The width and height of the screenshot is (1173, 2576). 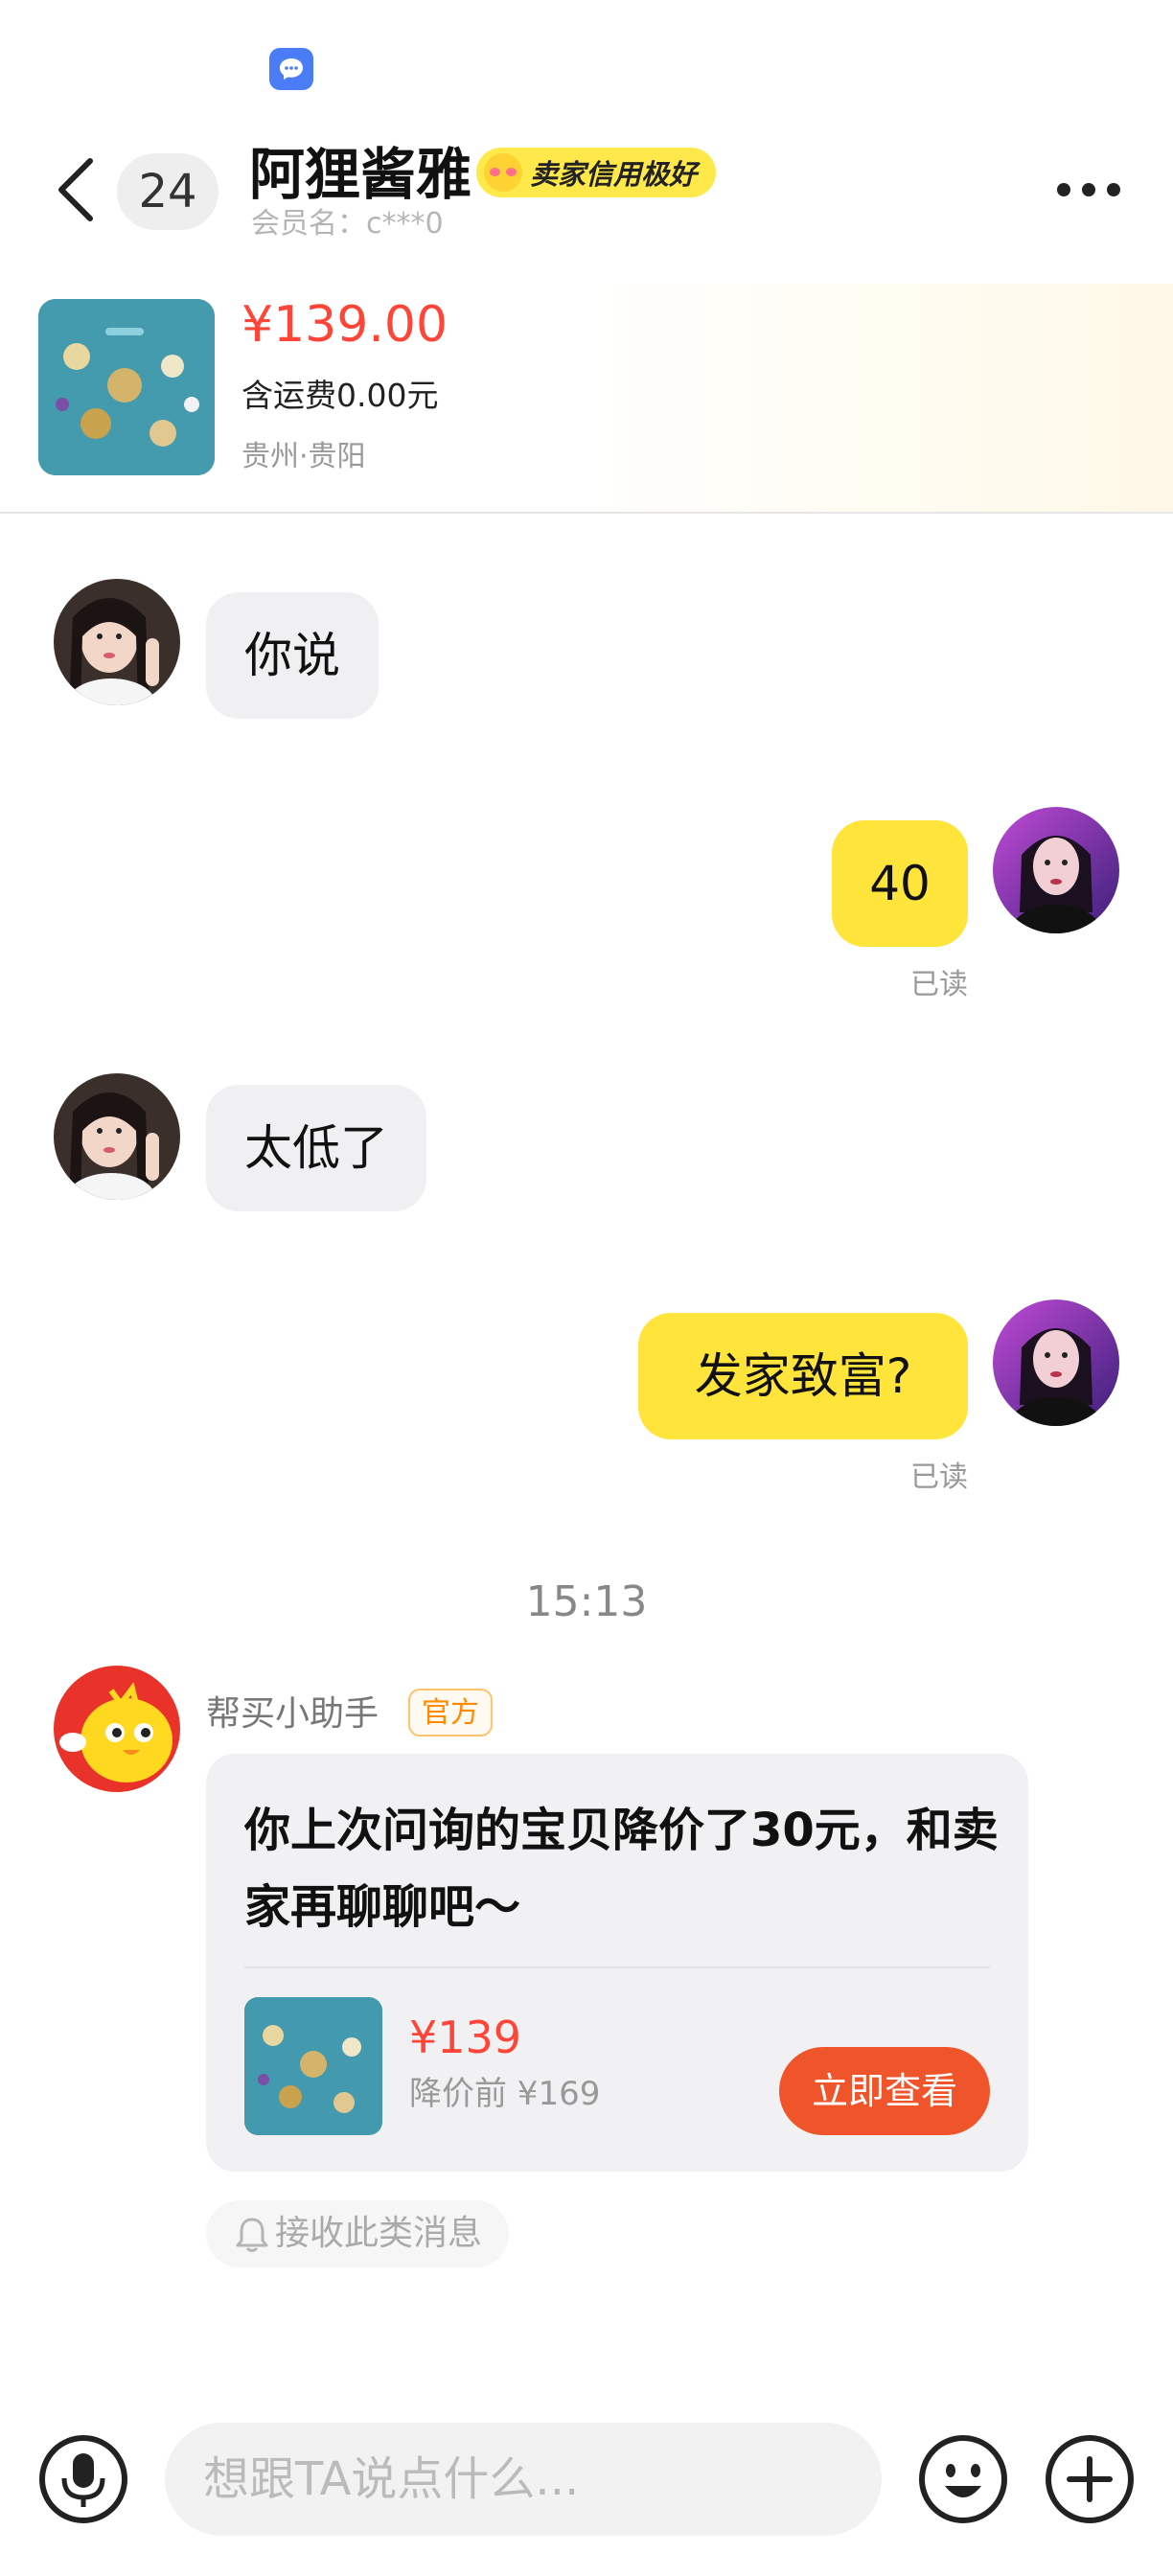 What do you see at coordinates (900, 883) in the screenshot?
I see `message-bubble-outgoing: 40` at bounding box center [900, 883].